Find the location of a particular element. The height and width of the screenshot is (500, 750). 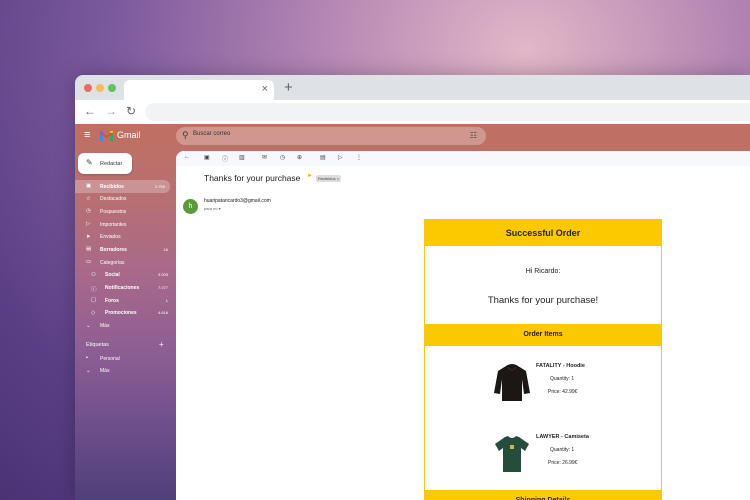

snooze-icon: ◷ is located at coordinates (282, 157).